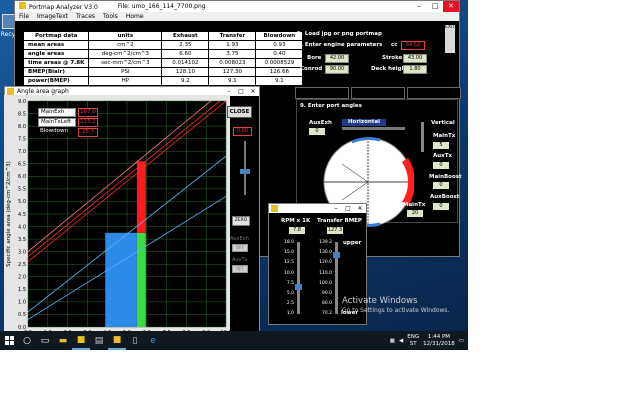 This screenshot has height=416, width=640. I want to click on file-explorer-icon: ▬, so click(63, 340).